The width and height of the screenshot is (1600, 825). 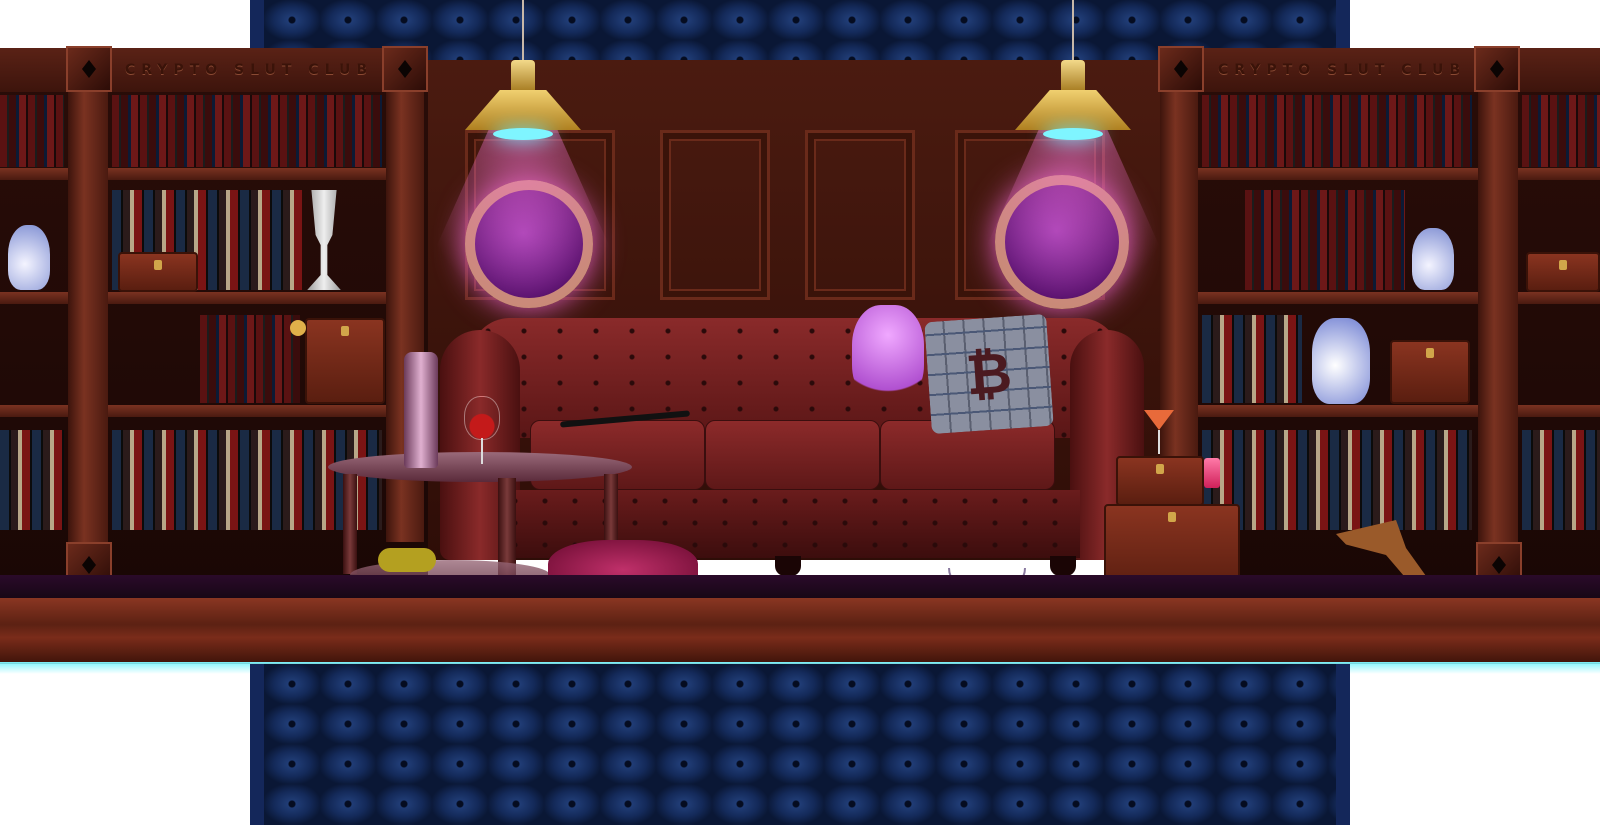 What do you see at coordinates (888, 355) in the screenshot?
I see `fluffy-handcuffs-icon` at bounding box center [888, 355].